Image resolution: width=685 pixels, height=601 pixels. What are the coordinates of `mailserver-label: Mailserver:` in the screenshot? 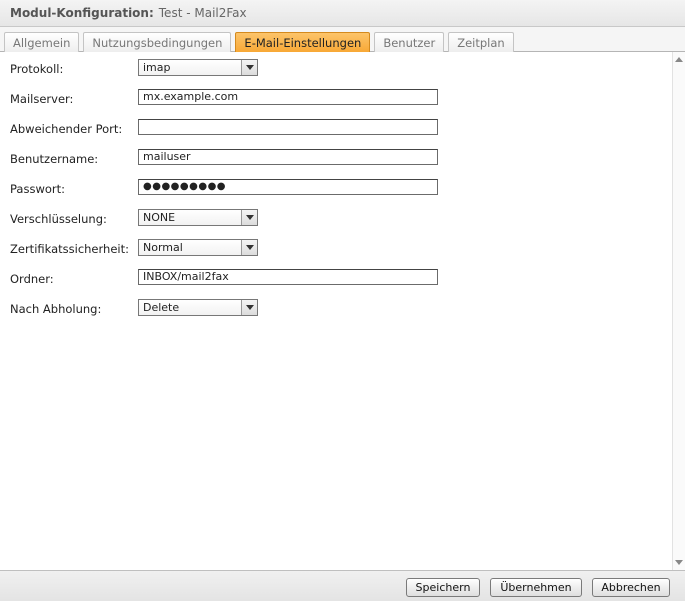 It's located at (42, 99).